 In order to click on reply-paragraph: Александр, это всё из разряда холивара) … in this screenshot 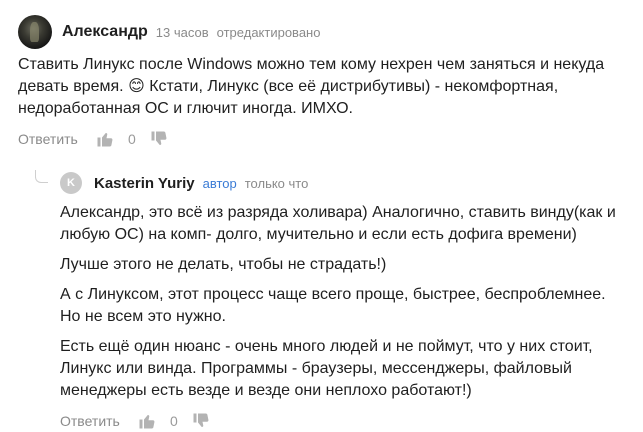, I will do `click(338, 223)`.